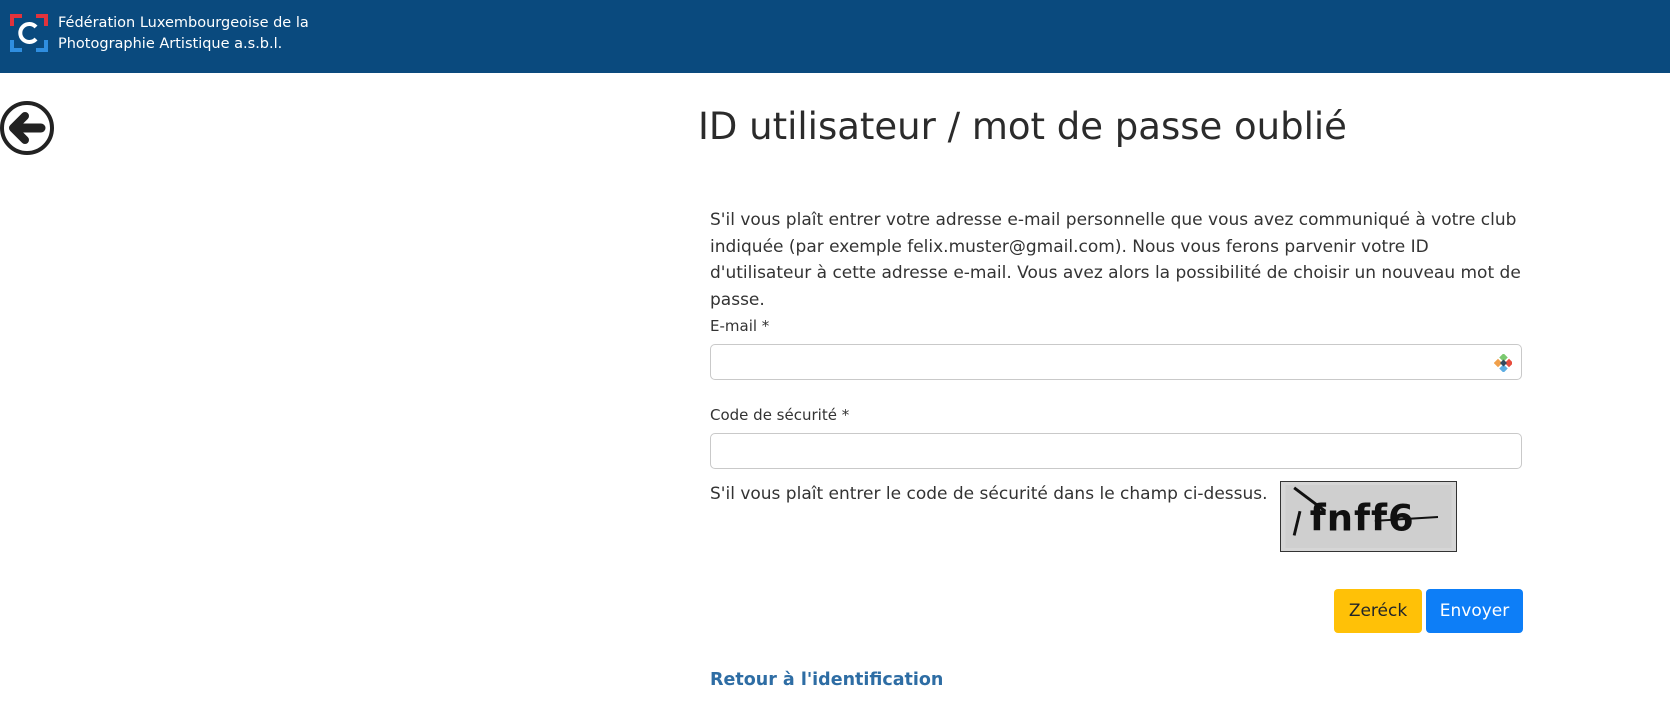 This screenshot has height=727, width=1670. I want to click on captcha-image: fnff6, so click(1368, 516).